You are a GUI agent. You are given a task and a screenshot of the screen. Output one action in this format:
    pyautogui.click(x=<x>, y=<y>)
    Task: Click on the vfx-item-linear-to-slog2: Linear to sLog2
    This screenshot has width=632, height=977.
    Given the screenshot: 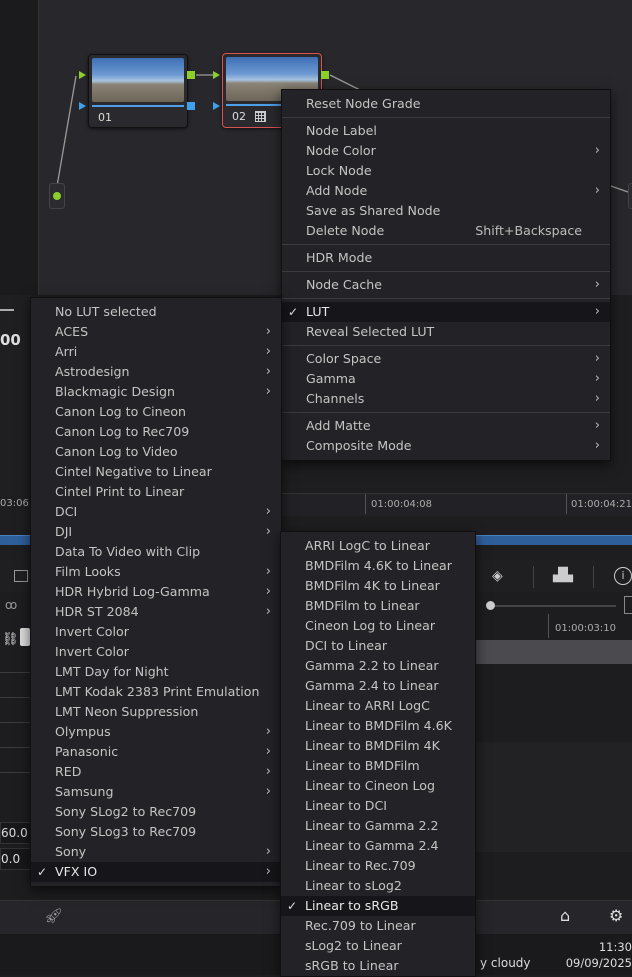 What is the action you would take?
    pyautogui.click(x=378, y=886)
    